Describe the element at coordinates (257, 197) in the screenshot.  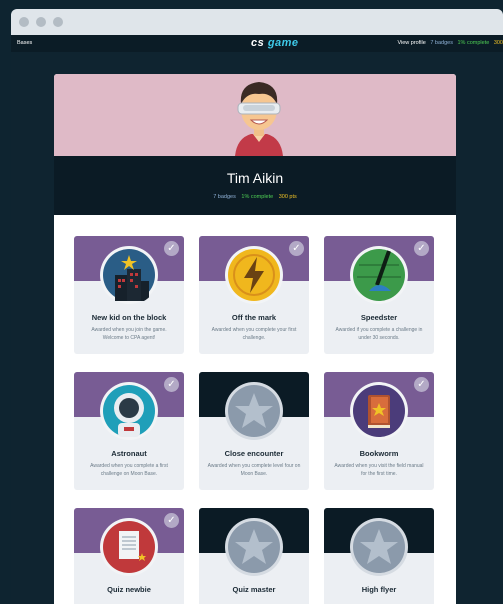
I see `profile-complete-percent: 1% complete` at that location.